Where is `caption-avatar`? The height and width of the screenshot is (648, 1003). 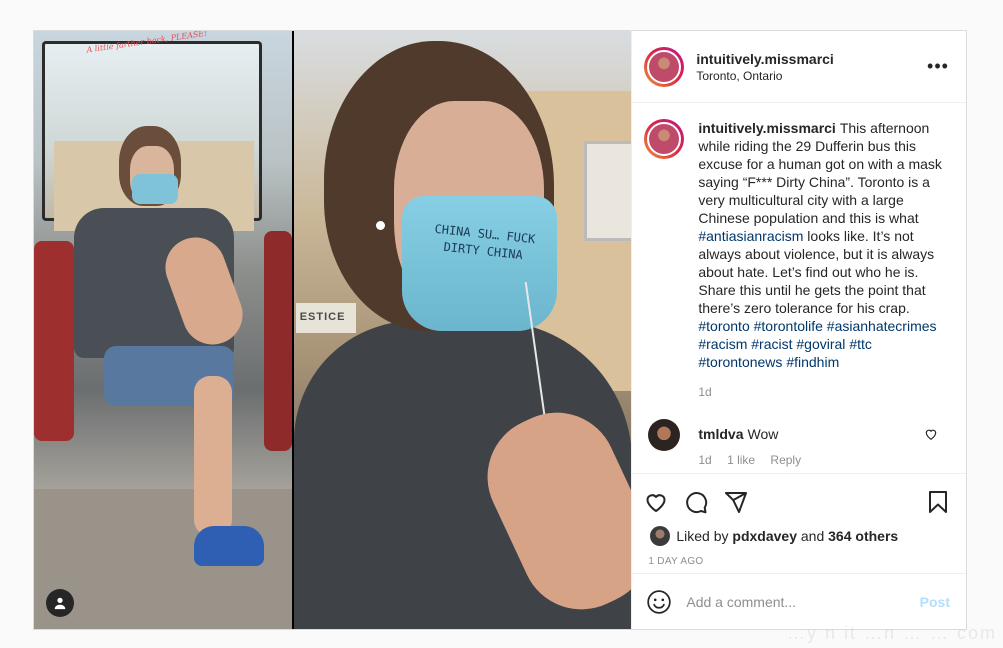
caption-avatar is located at coordinates (664, 139).